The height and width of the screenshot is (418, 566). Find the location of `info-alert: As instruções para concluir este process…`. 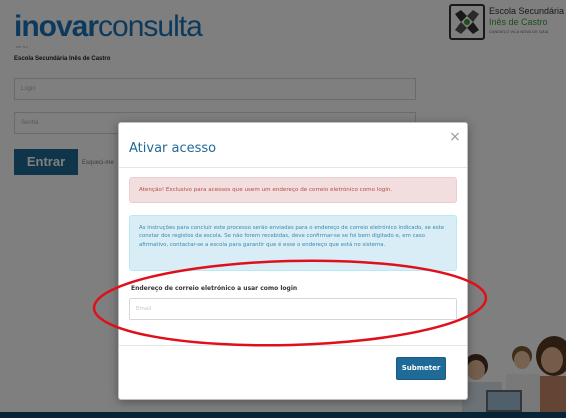

info-alert: As instruções para concluir este process… is located at coordinates (293, 243).